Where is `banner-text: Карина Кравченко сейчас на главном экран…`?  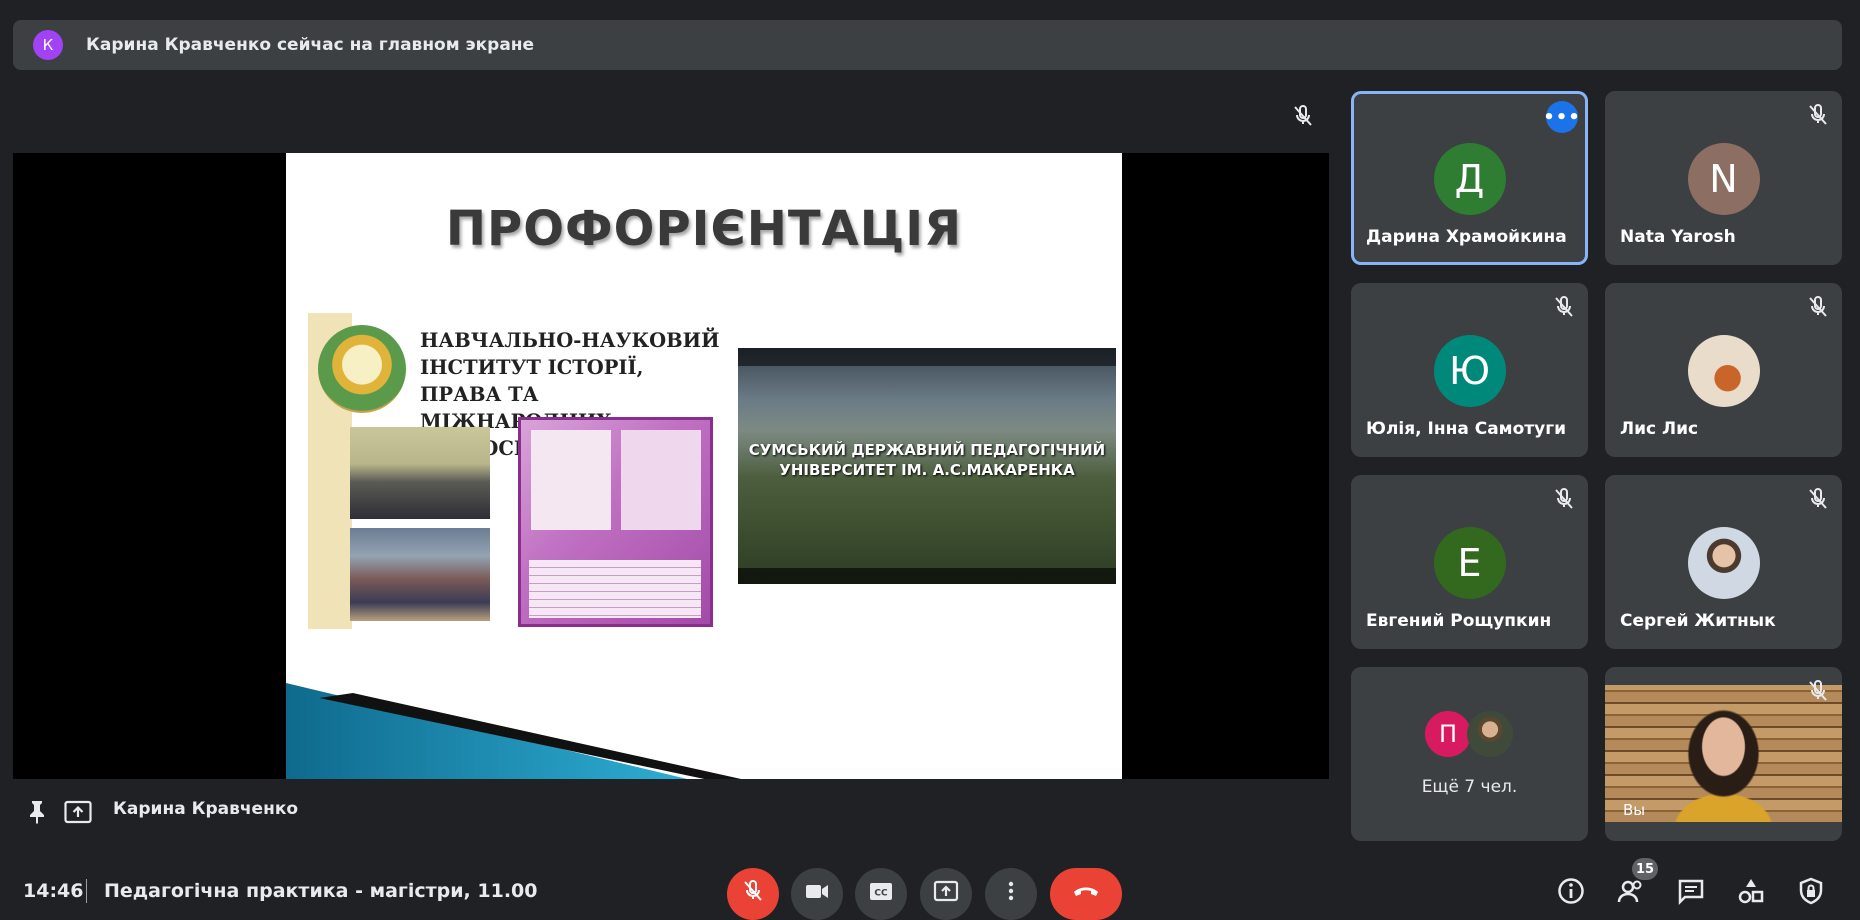 banner-text: Карина Кравченко сейчас на главном экран… is located at coordinates (310, 45).